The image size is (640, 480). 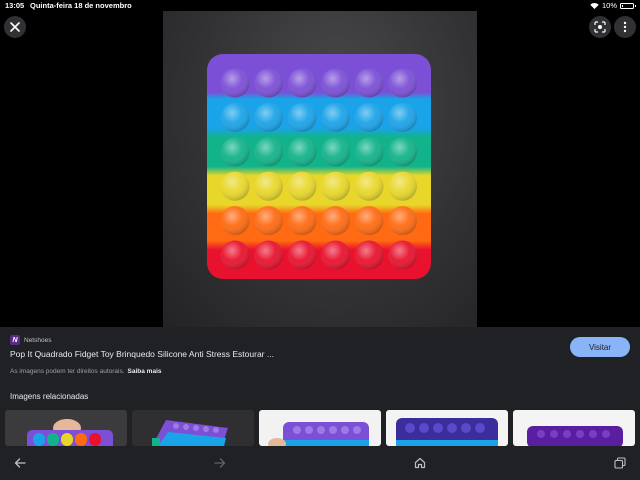 I want to click on related-images-strip, so click(x=320, y=428).